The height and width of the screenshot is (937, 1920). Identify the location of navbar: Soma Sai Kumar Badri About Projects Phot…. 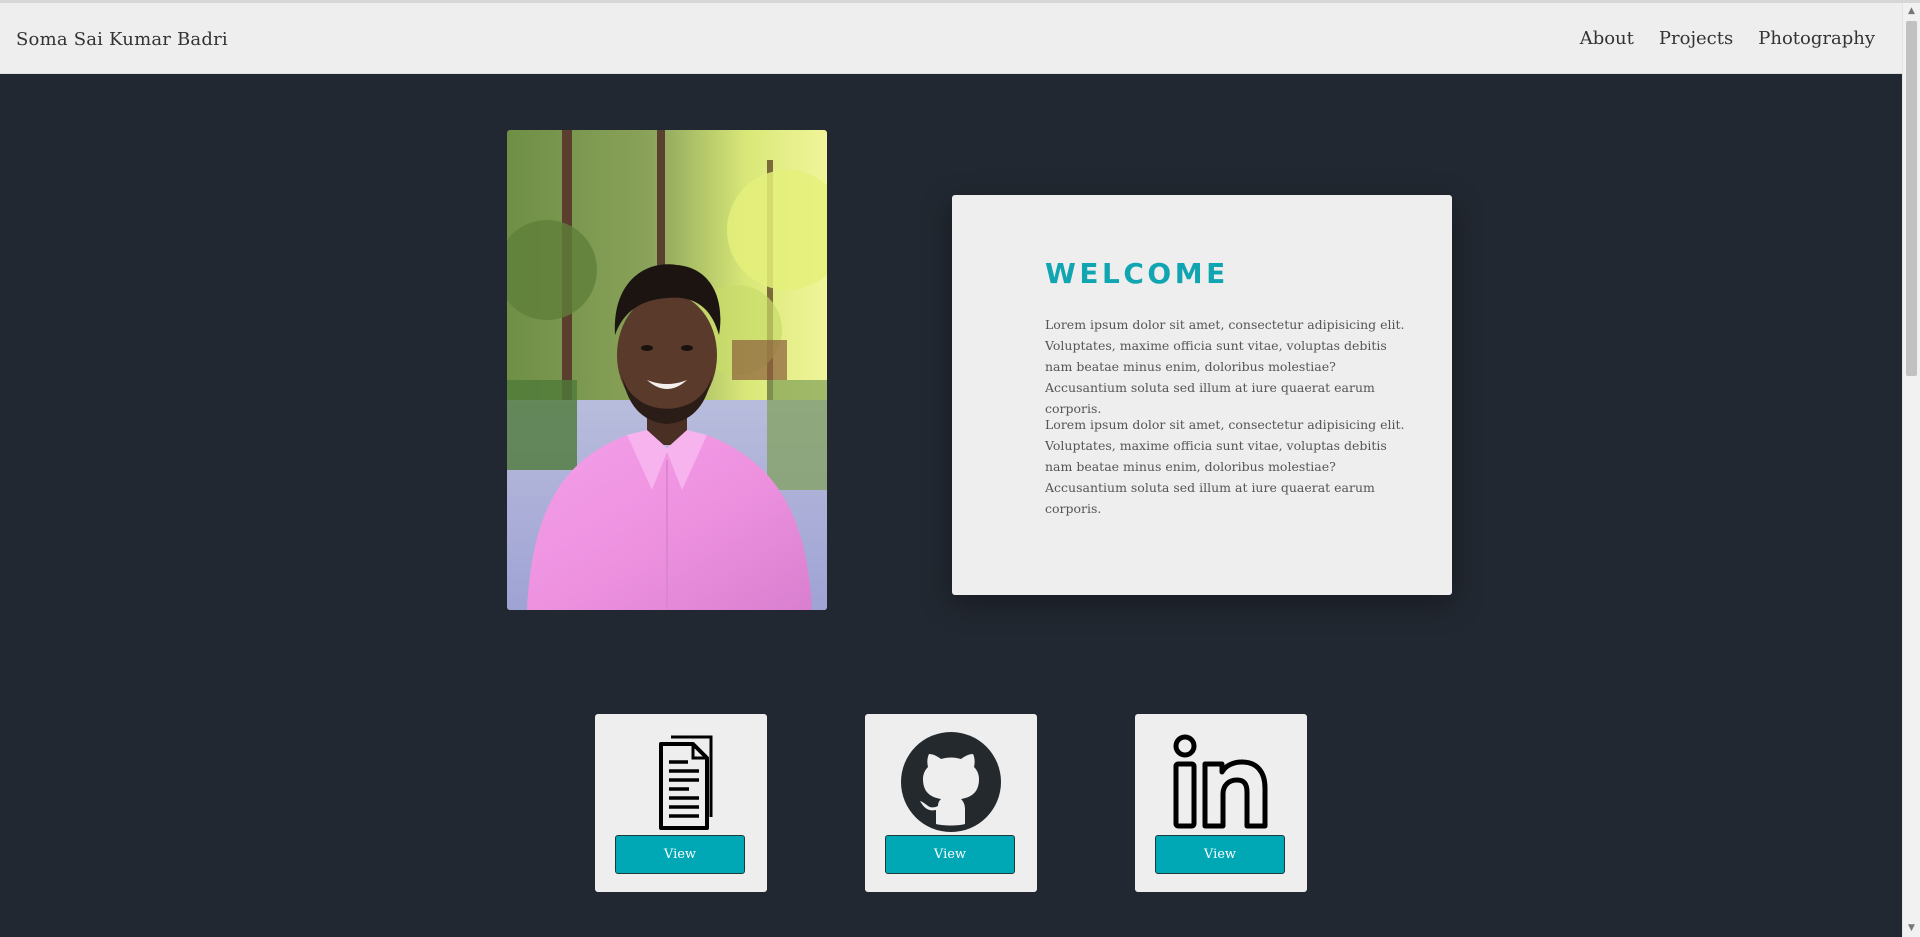
(951, 38).